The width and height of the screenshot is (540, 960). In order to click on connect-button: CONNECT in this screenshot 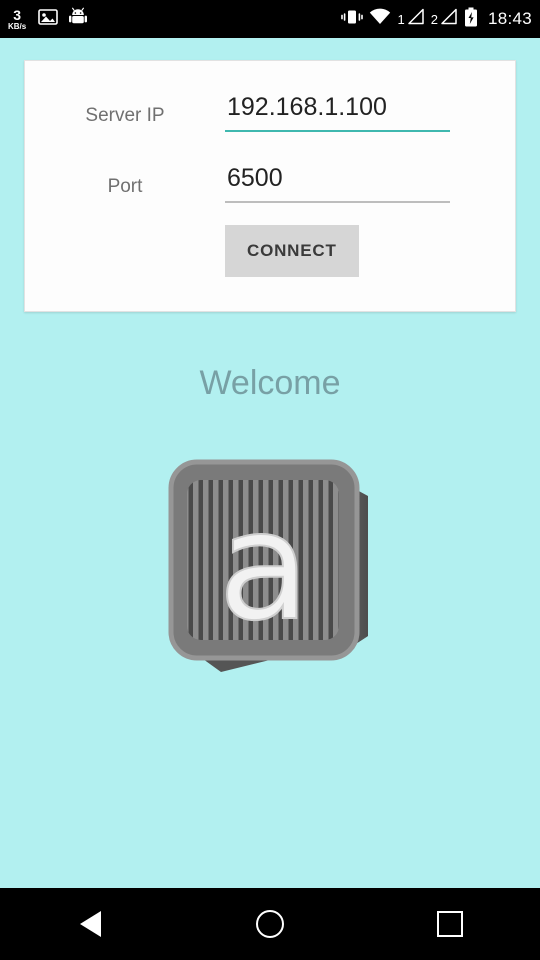, I will do `click(292, 251)`.